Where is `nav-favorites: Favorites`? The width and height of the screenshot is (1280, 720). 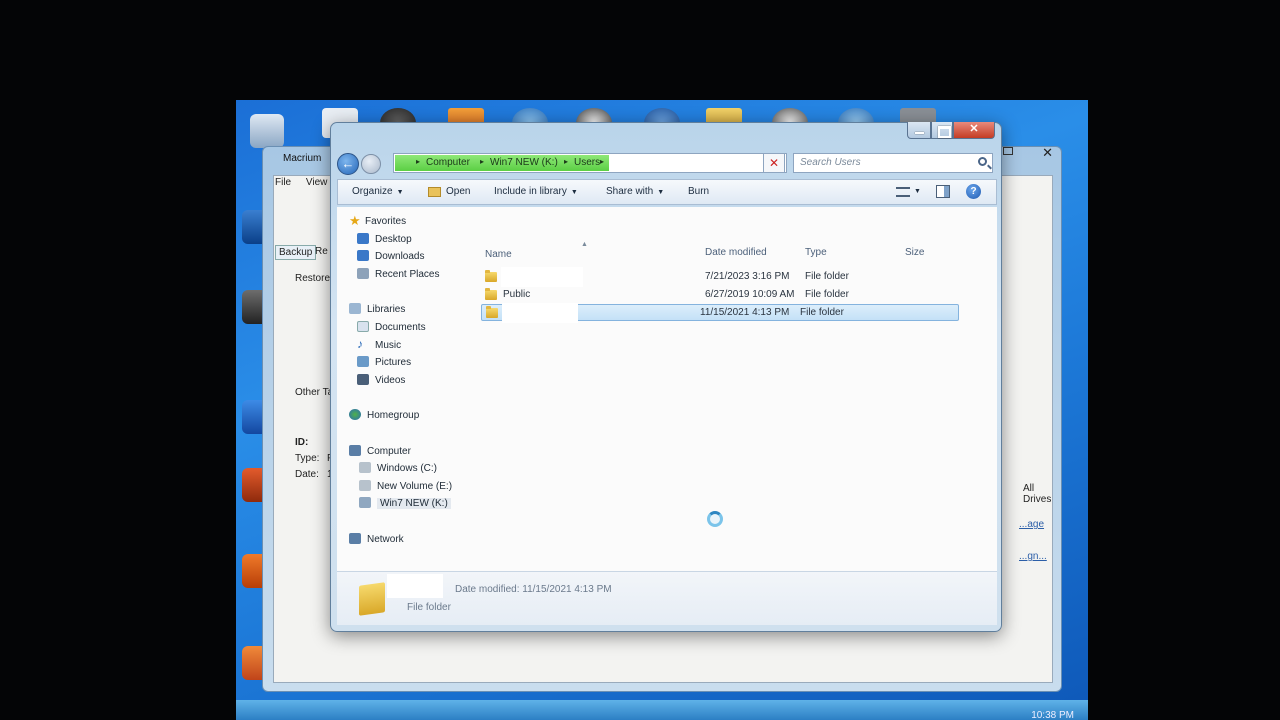 nav-favorites: Favorites is located at coordinates (385, 221).